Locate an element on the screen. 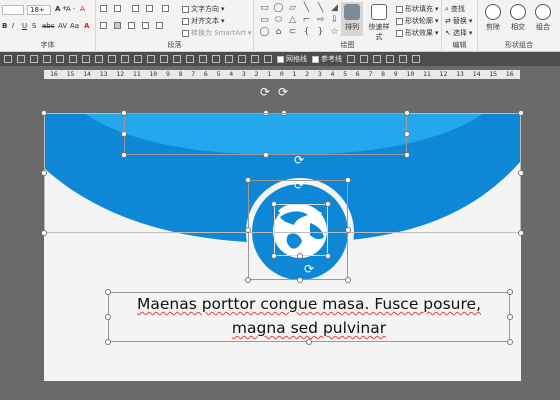 This screenshot has width=560, height=400. combine-button: 组合 is located at coordinates (543, 19).